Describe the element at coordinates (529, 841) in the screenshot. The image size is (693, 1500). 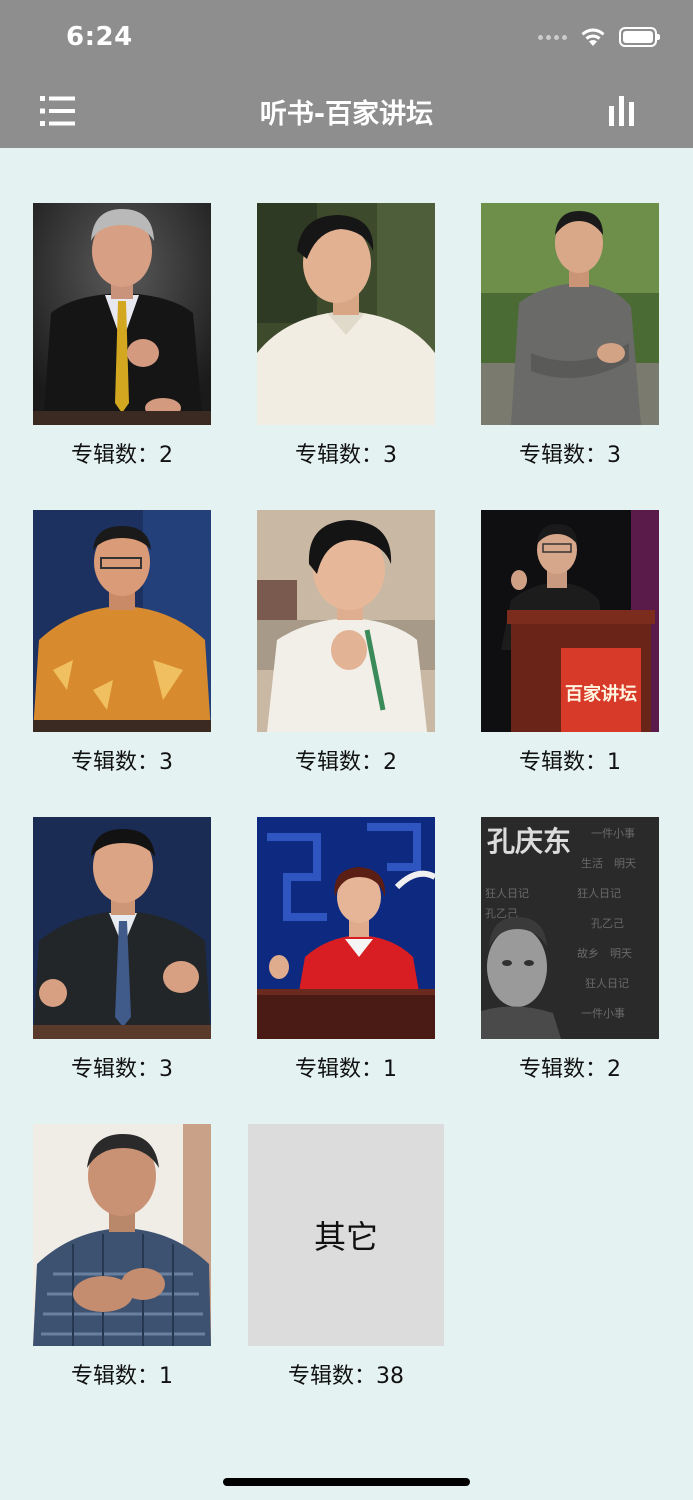
I see `poster-title: 孔庆东` at that location.